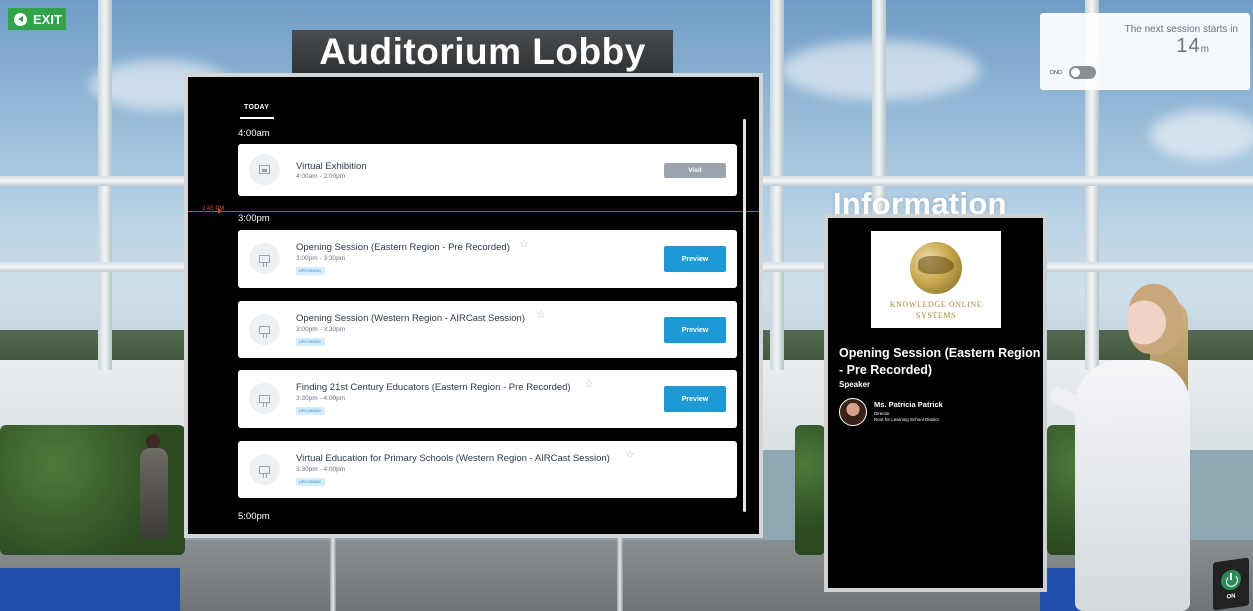 Image resolution: width=1253 pixels, height=611 pixels. Describe the element at coordinates (47, 19) in the screenshot. I see `exit-label: EXIT` at that location.